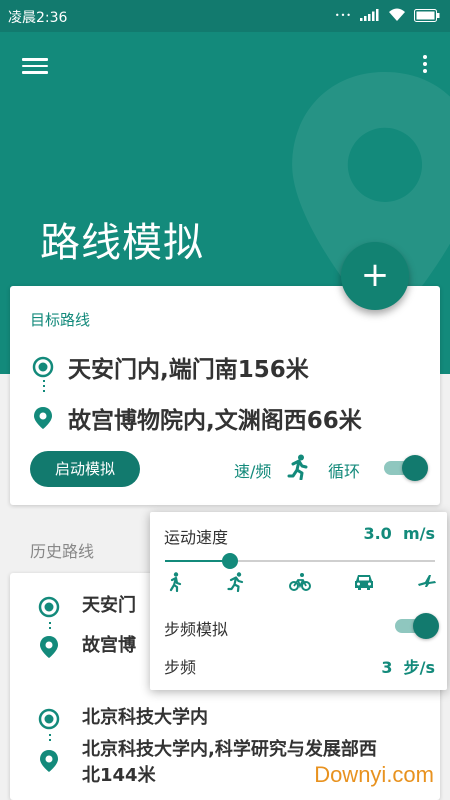  I want to click on battery-icon, so click(427, 15).